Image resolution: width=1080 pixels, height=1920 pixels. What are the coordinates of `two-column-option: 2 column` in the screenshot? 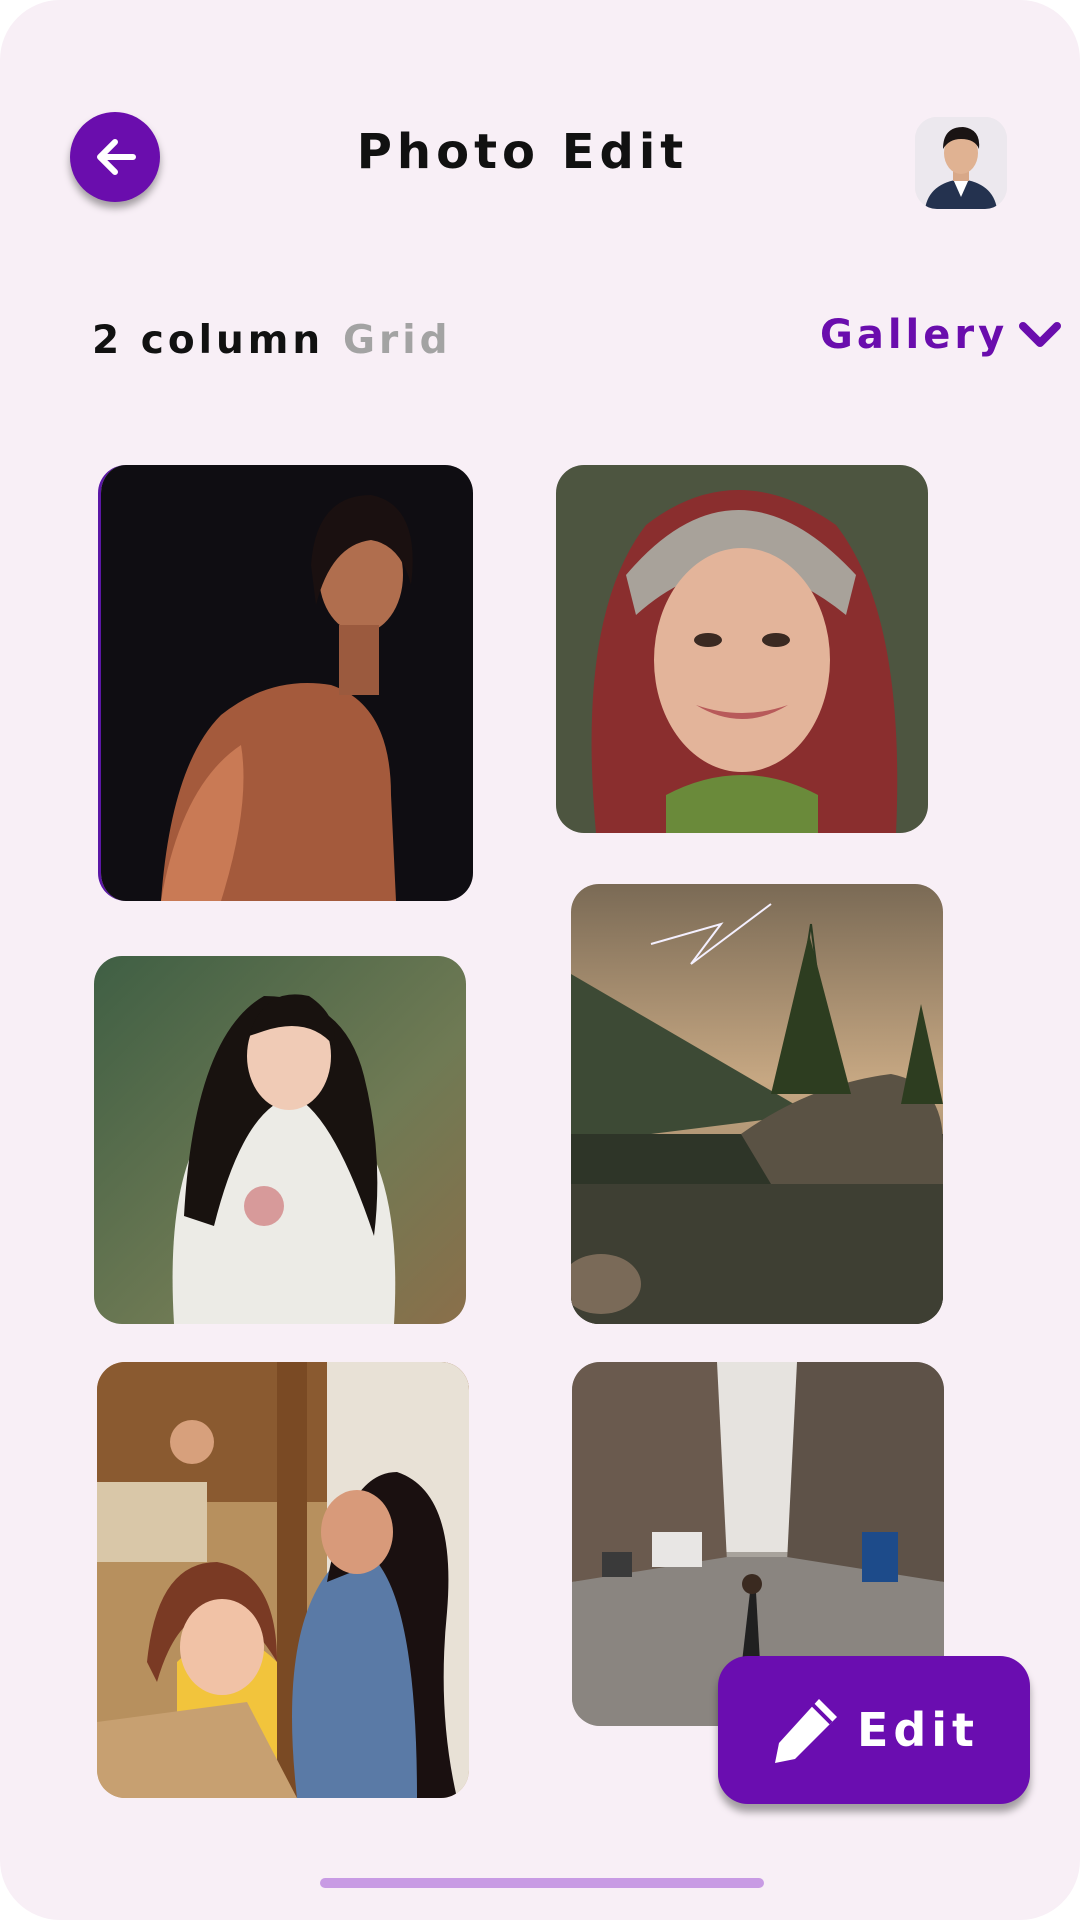 It's located at (208, 340).